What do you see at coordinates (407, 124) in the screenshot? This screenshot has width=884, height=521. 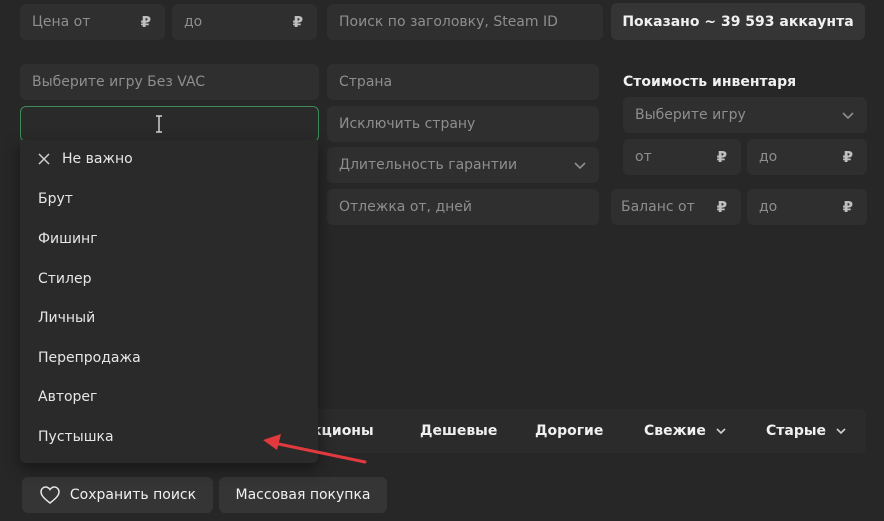 I see `exclude-country-placeholder: Исключить страну` at bounding box center [407, 124].